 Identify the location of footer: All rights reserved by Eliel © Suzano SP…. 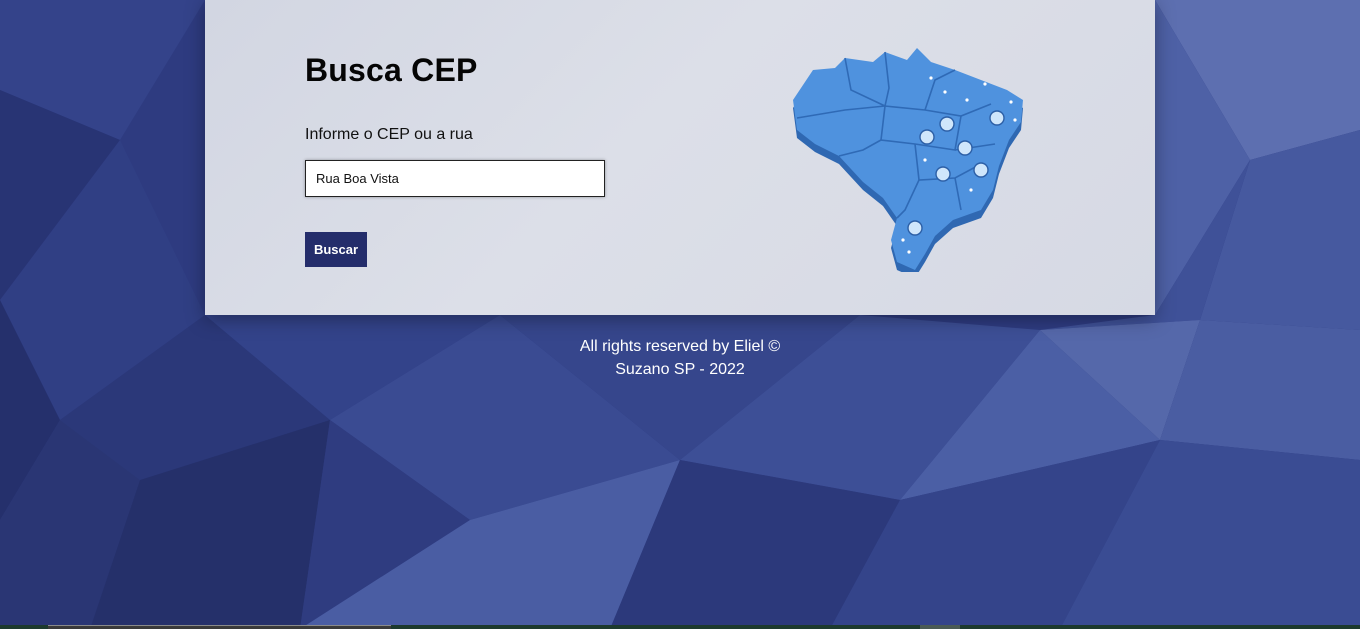
(680, 358).